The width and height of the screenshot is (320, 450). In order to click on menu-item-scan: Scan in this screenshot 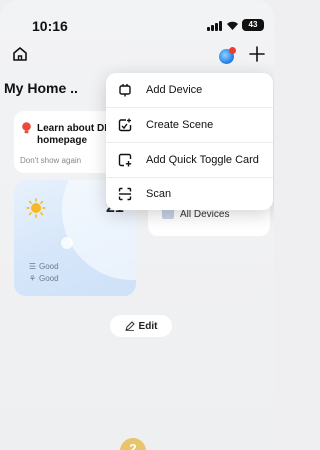, I will do `click(189, 194)`.